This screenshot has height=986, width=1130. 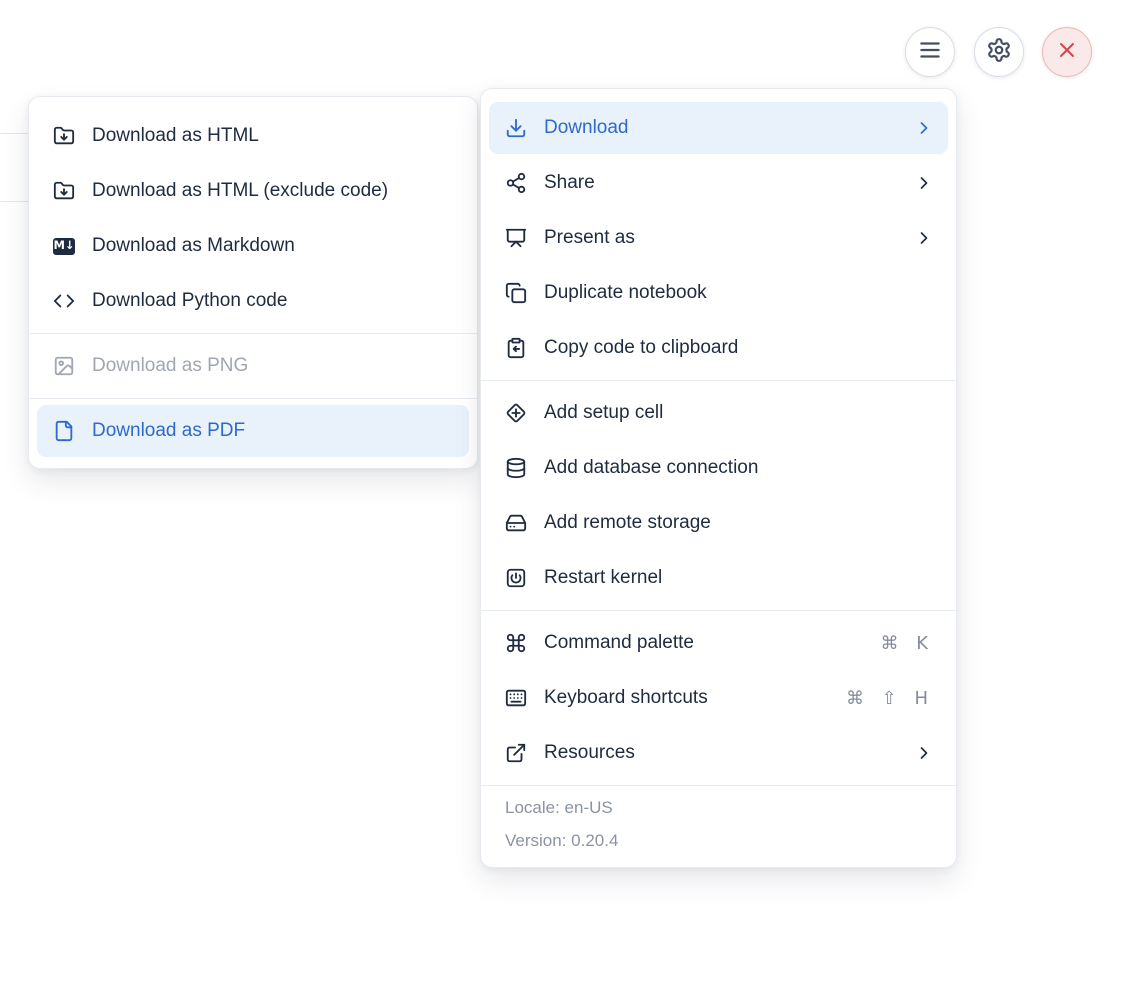 What do you see at coordinates (889, 698) in the screenshot?
I see `shortcut-command-shift-h: ⌘ ⇧ H` at bounding box center [889, 698].